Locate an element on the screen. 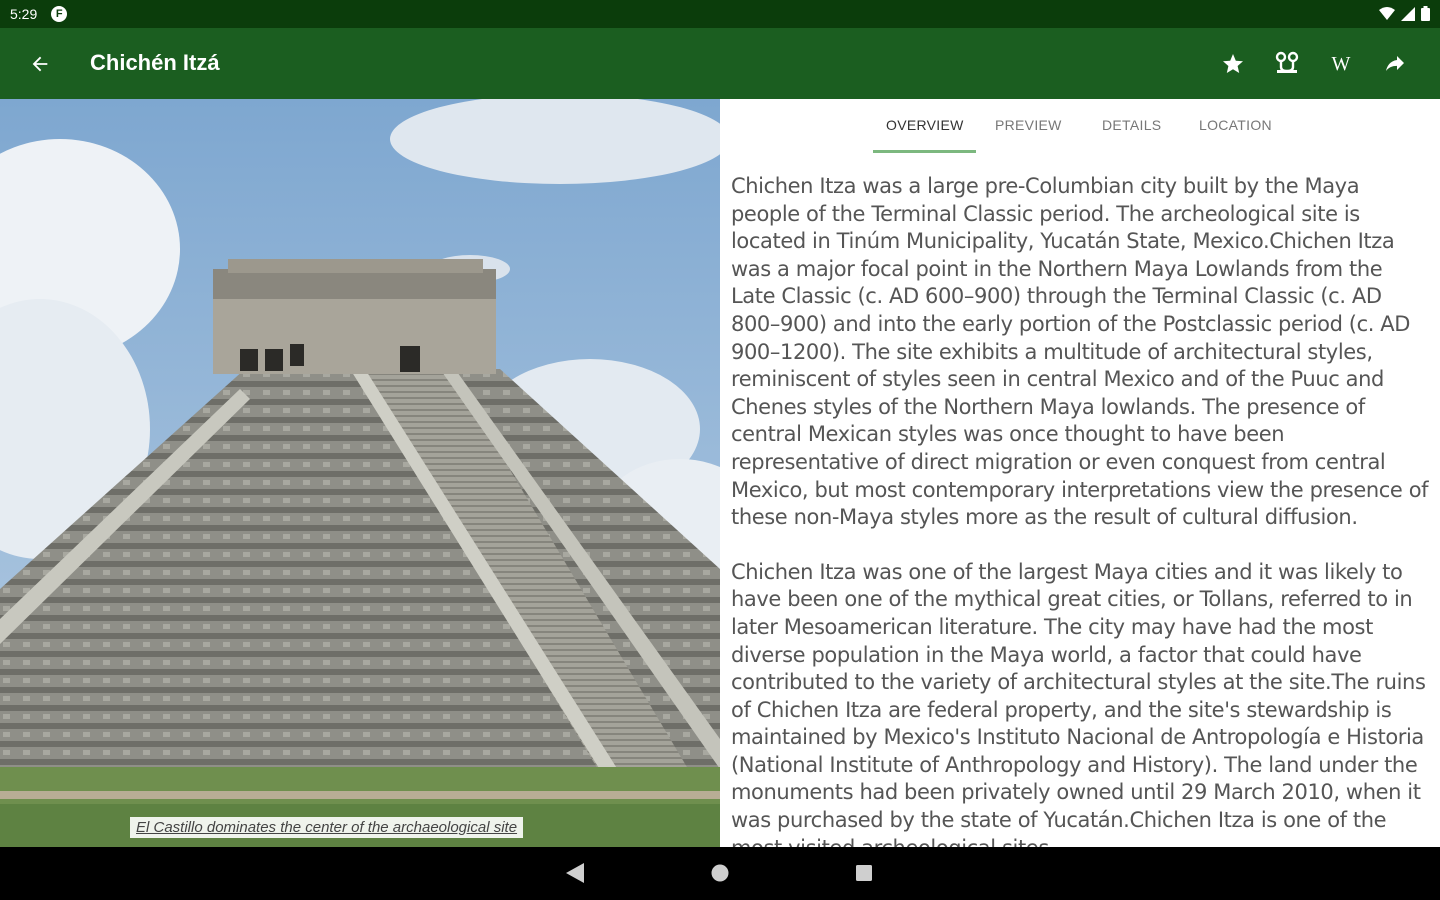  star-icon is located at coordinates (1233, 63).